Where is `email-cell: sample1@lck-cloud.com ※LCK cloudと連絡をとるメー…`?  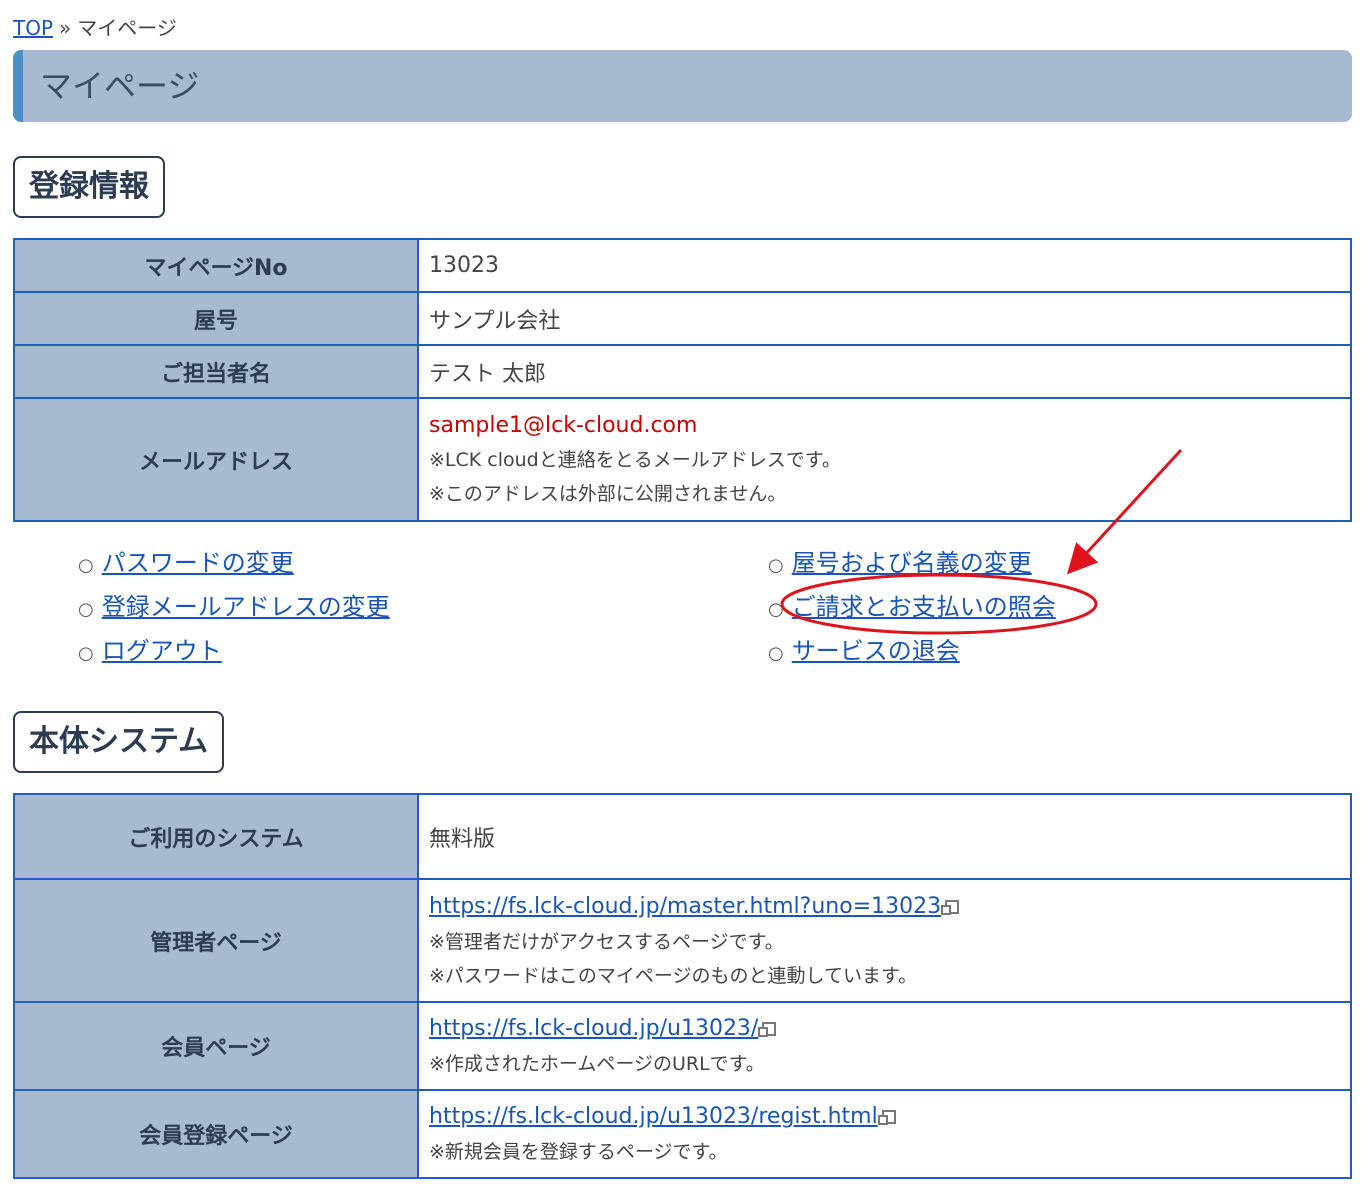
email-cell: sample1@lck-cloud.com ※LCK cloudと連絡をとるメー… is located at coordinates (884, 459).